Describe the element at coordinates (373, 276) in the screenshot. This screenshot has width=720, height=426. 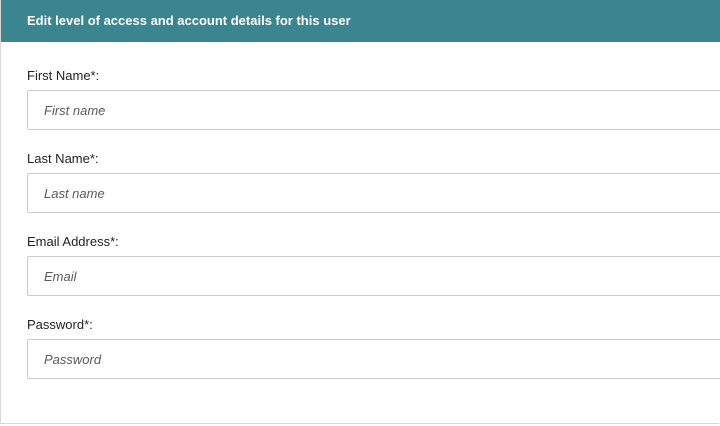
I see `email-input` at that location.